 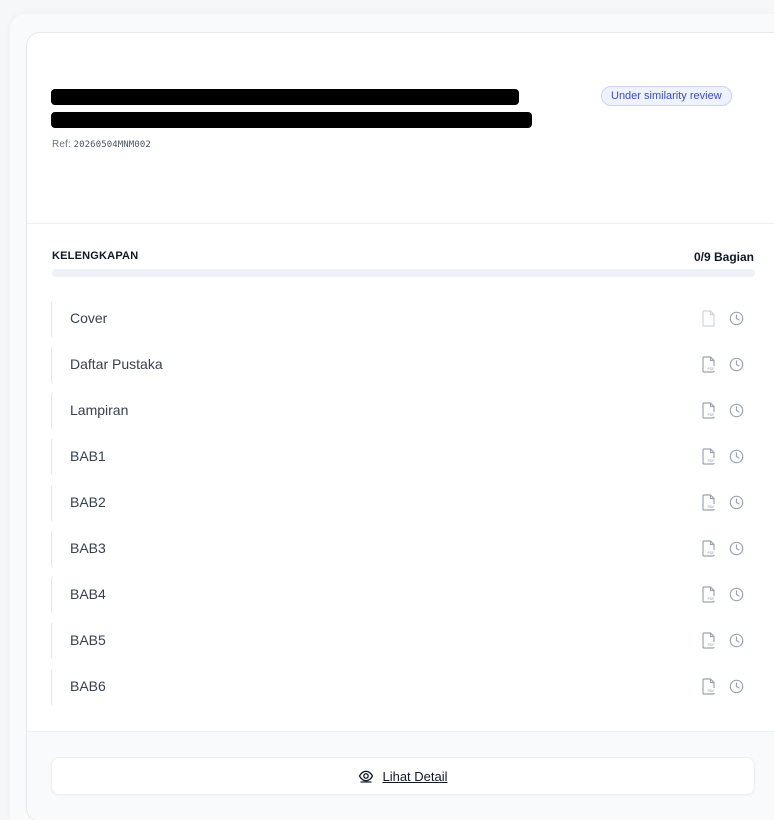 I want to click on document-part-label: BAB2, so click(x=88, y=502).